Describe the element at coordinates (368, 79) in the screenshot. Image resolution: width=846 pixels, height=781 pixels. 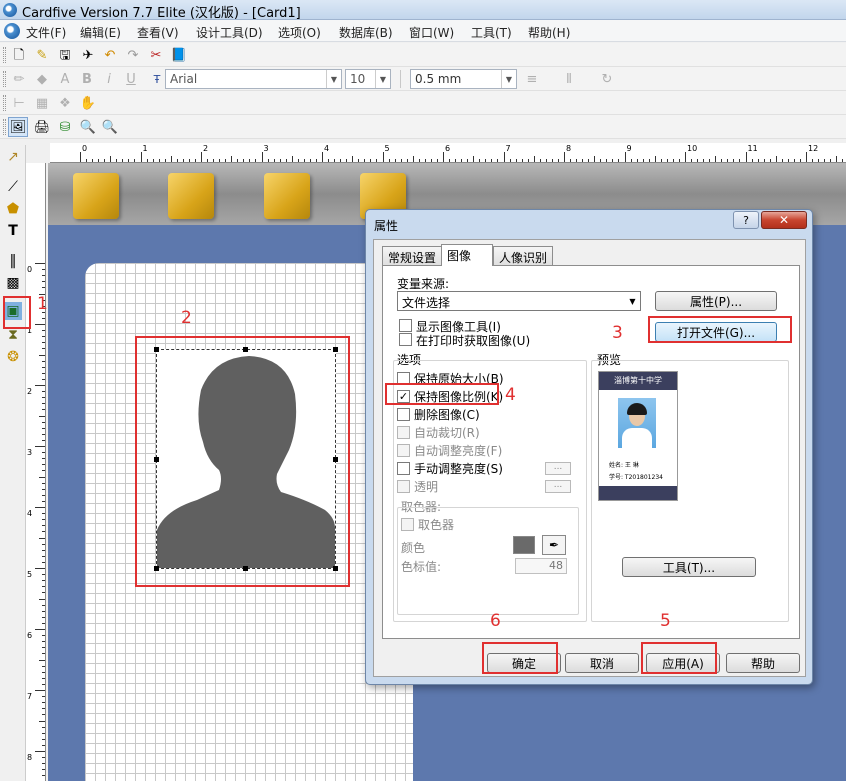
I see `font-size-select: 10 ▼` at that location.